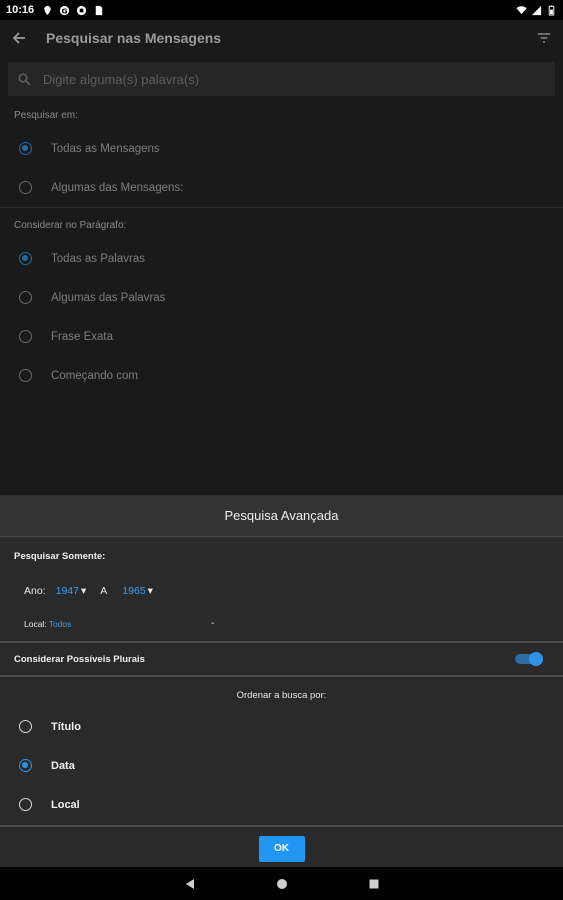  Describe the element at coordinates (281, 726) in the screenshot. I see `radio-order-title: Título` at that location.